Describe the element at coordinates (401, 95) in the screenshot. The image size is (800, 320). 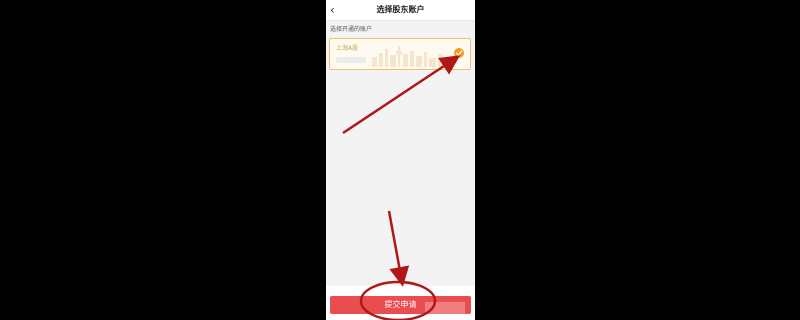
I see `annotation-arrow-to-account` at that location.